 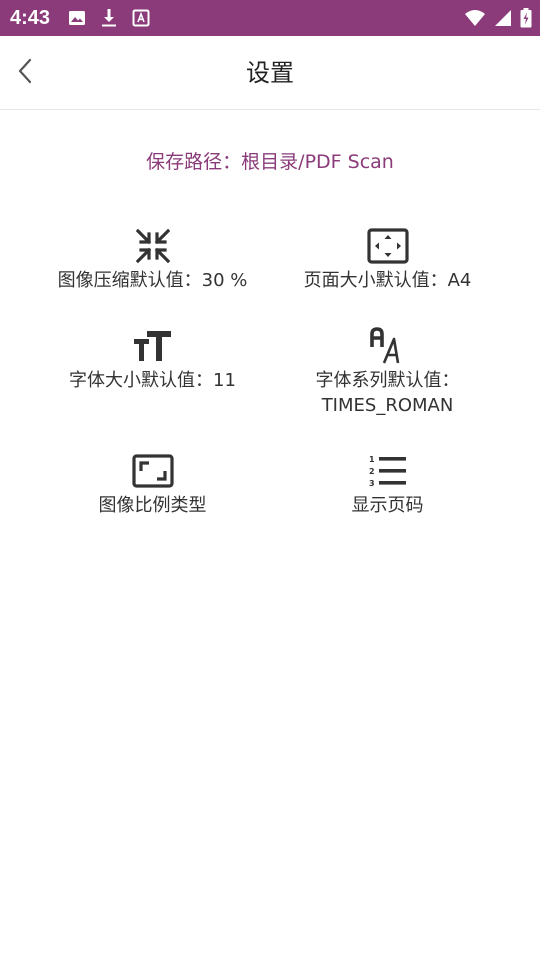 I want to click on show-page-number-label: 显示页码, so click(x=387, y=505).